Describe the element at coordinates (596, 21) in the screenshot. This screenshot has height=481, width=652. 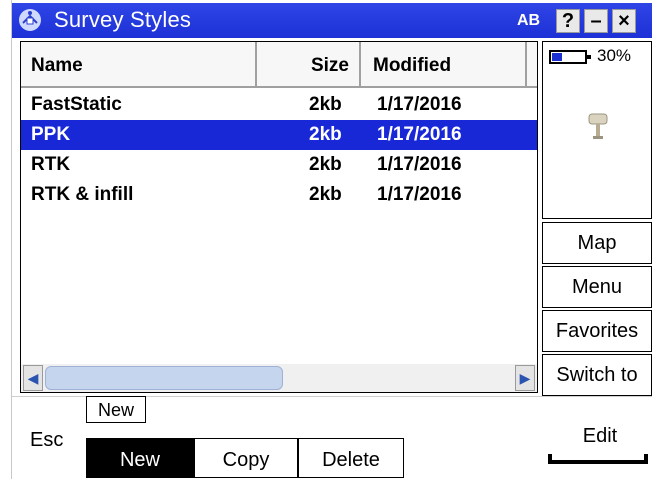
I see `minimize-button: –` at that location.